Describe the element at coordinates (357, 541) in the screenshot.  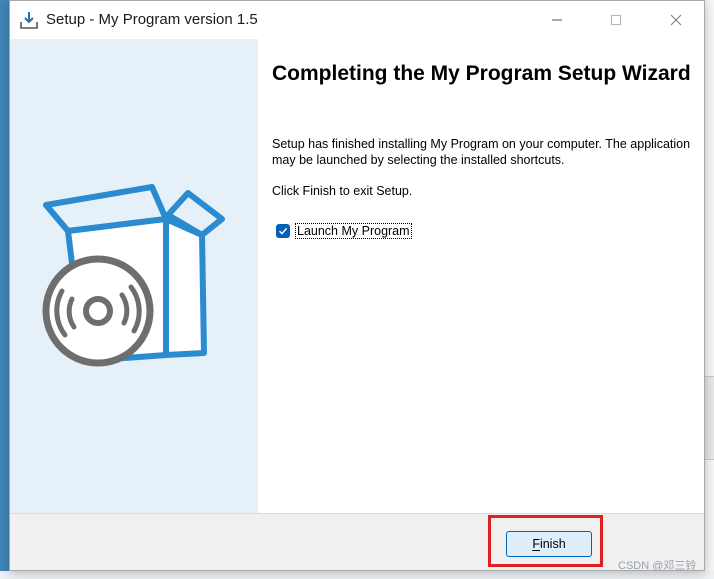
I see `wizard-footer: Finish` at that location.